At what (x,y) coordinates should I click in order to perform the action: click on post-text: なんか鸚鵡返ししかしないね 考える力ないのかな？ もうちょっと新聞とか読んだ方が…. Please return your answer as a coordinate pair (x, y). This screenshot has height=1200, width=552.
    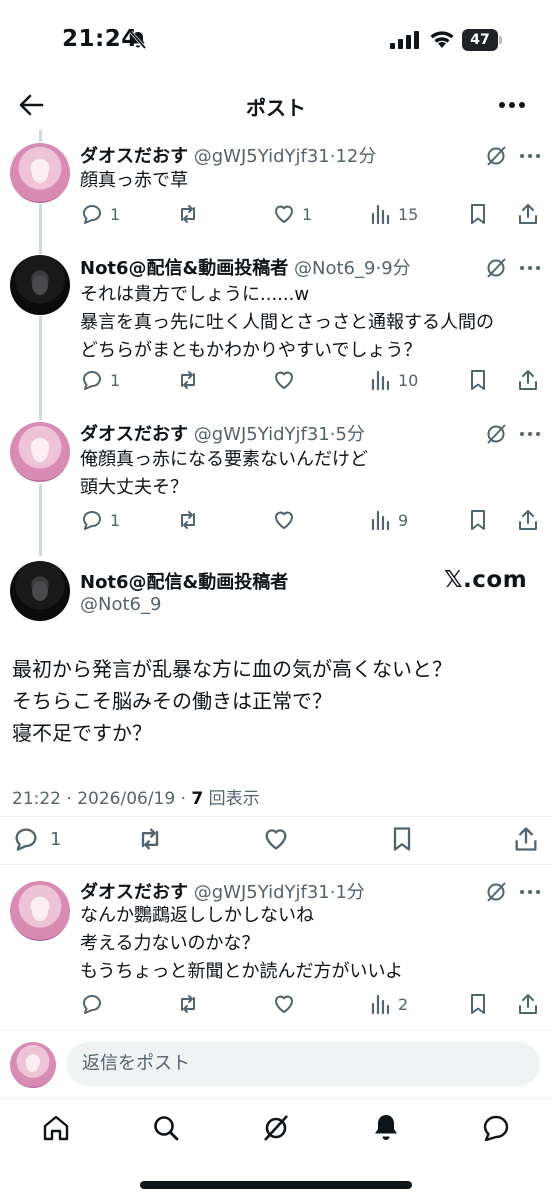
    Looking at the image, I should click on (242, 943).